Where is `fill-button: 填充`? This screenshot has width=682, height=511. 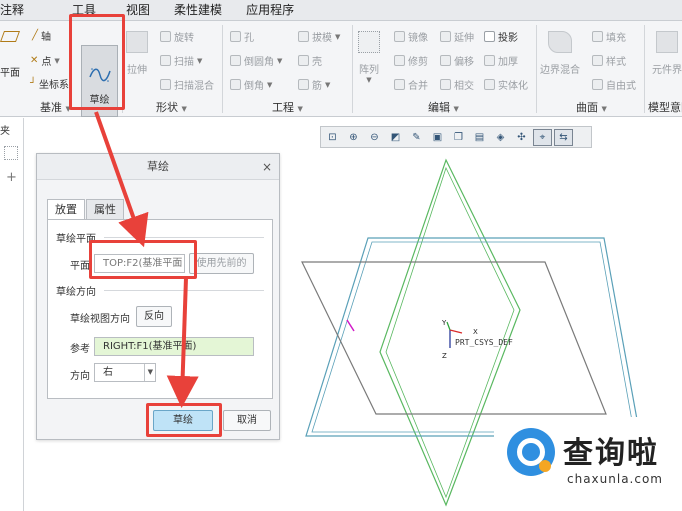
fill-button: 填充 is located at coordinates (609, 36).